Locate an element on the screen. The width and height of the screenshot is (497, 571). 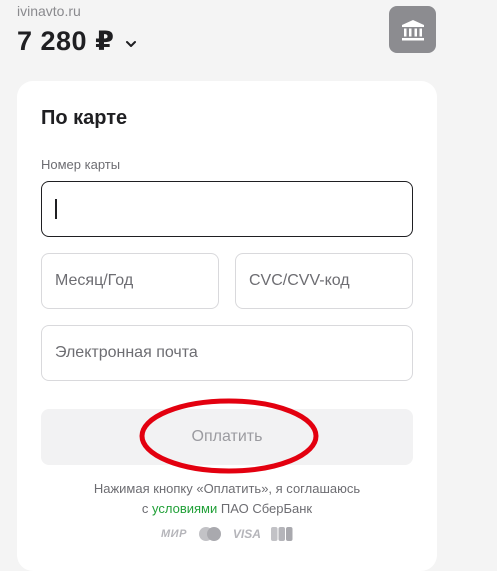
consent-line-2: с условиями ПАО СберБанк is located at coordinates (227, 509).